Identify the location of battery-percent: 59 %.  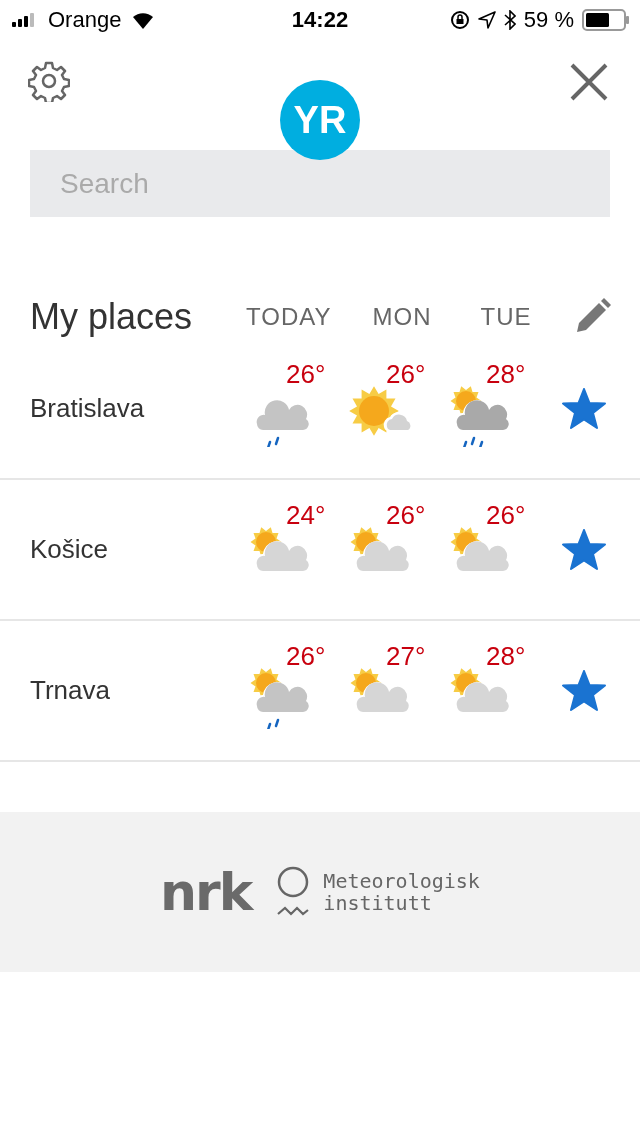
(548, 20).